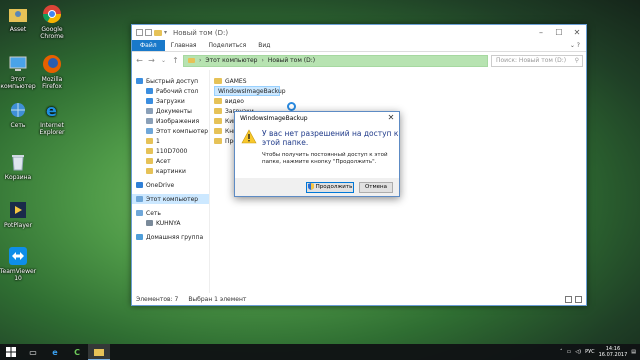 This screenshot has height=360, width=640. What do you see at coordinates (18, 14) in the screenshot?
I see `folder-user-icon` at bounding box center [18, 14].